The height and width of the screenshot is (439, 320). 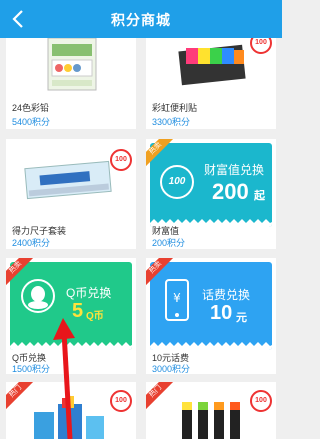 What do you see at coordinates (31, 369) in the screenshot?
I see `product-points: 1500积分` at bounding box center [31, 369].